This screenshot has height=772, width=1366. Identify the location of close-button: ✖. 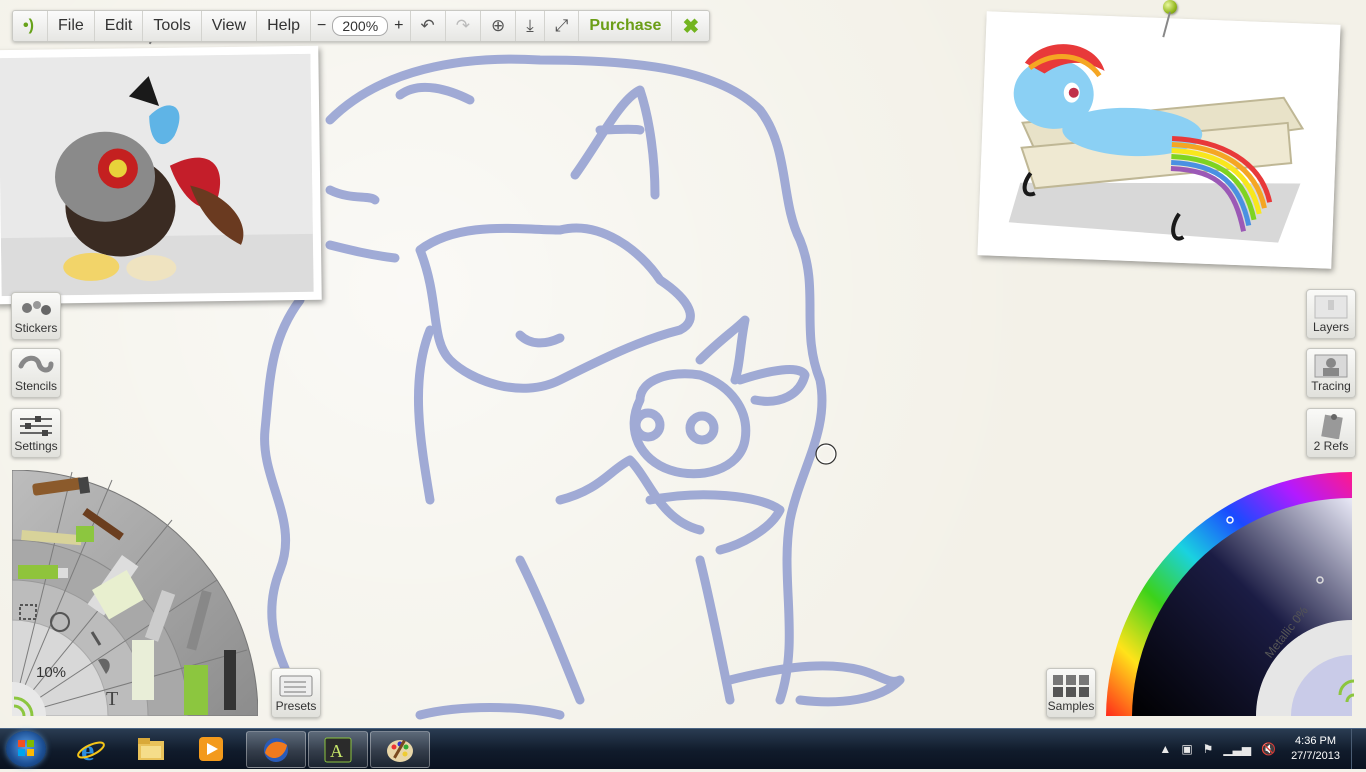
(690, 26).